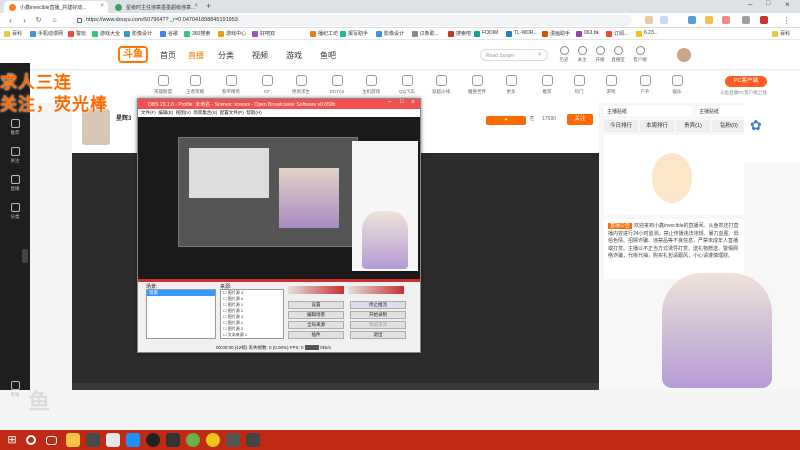 The width and height of the screenshot is (800, 450). Describe the element at coordinates (77, 34) in the screenshot. I see `bookmark-item: 警玩` at that location.